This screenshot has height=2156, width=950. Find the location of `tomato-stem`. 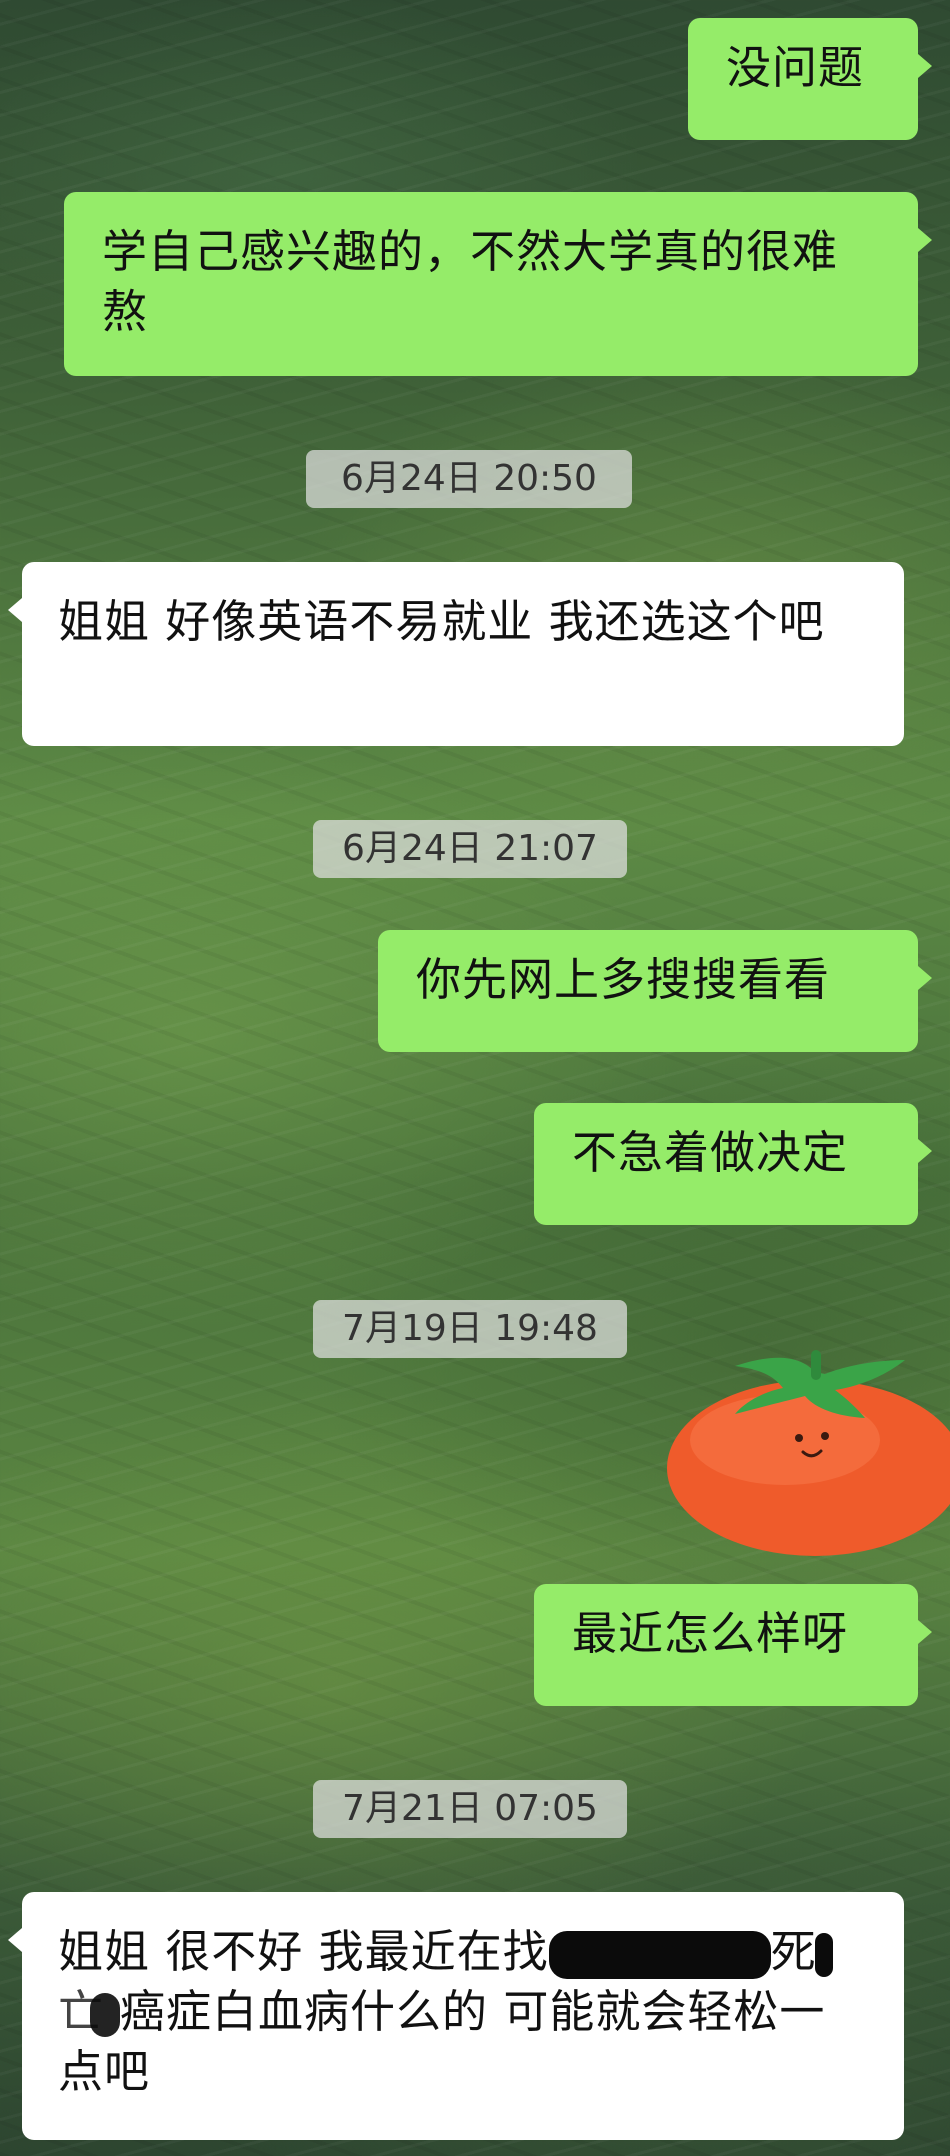

tomato-stem is located at coordinates (816, 1365).